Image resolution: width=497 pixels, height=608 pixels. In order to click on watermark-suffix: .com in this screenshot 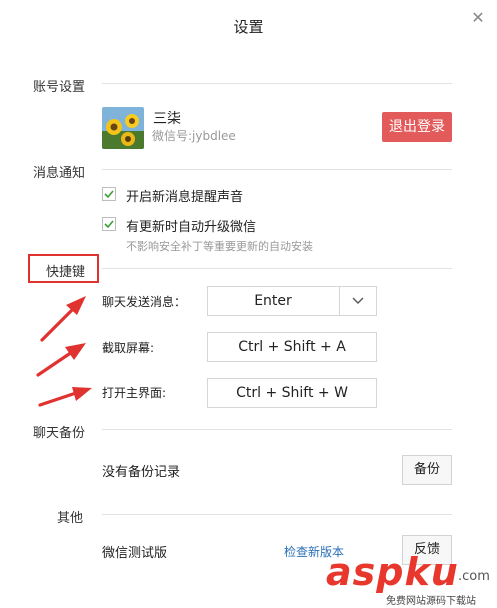, I will do `click(474, 576)`.